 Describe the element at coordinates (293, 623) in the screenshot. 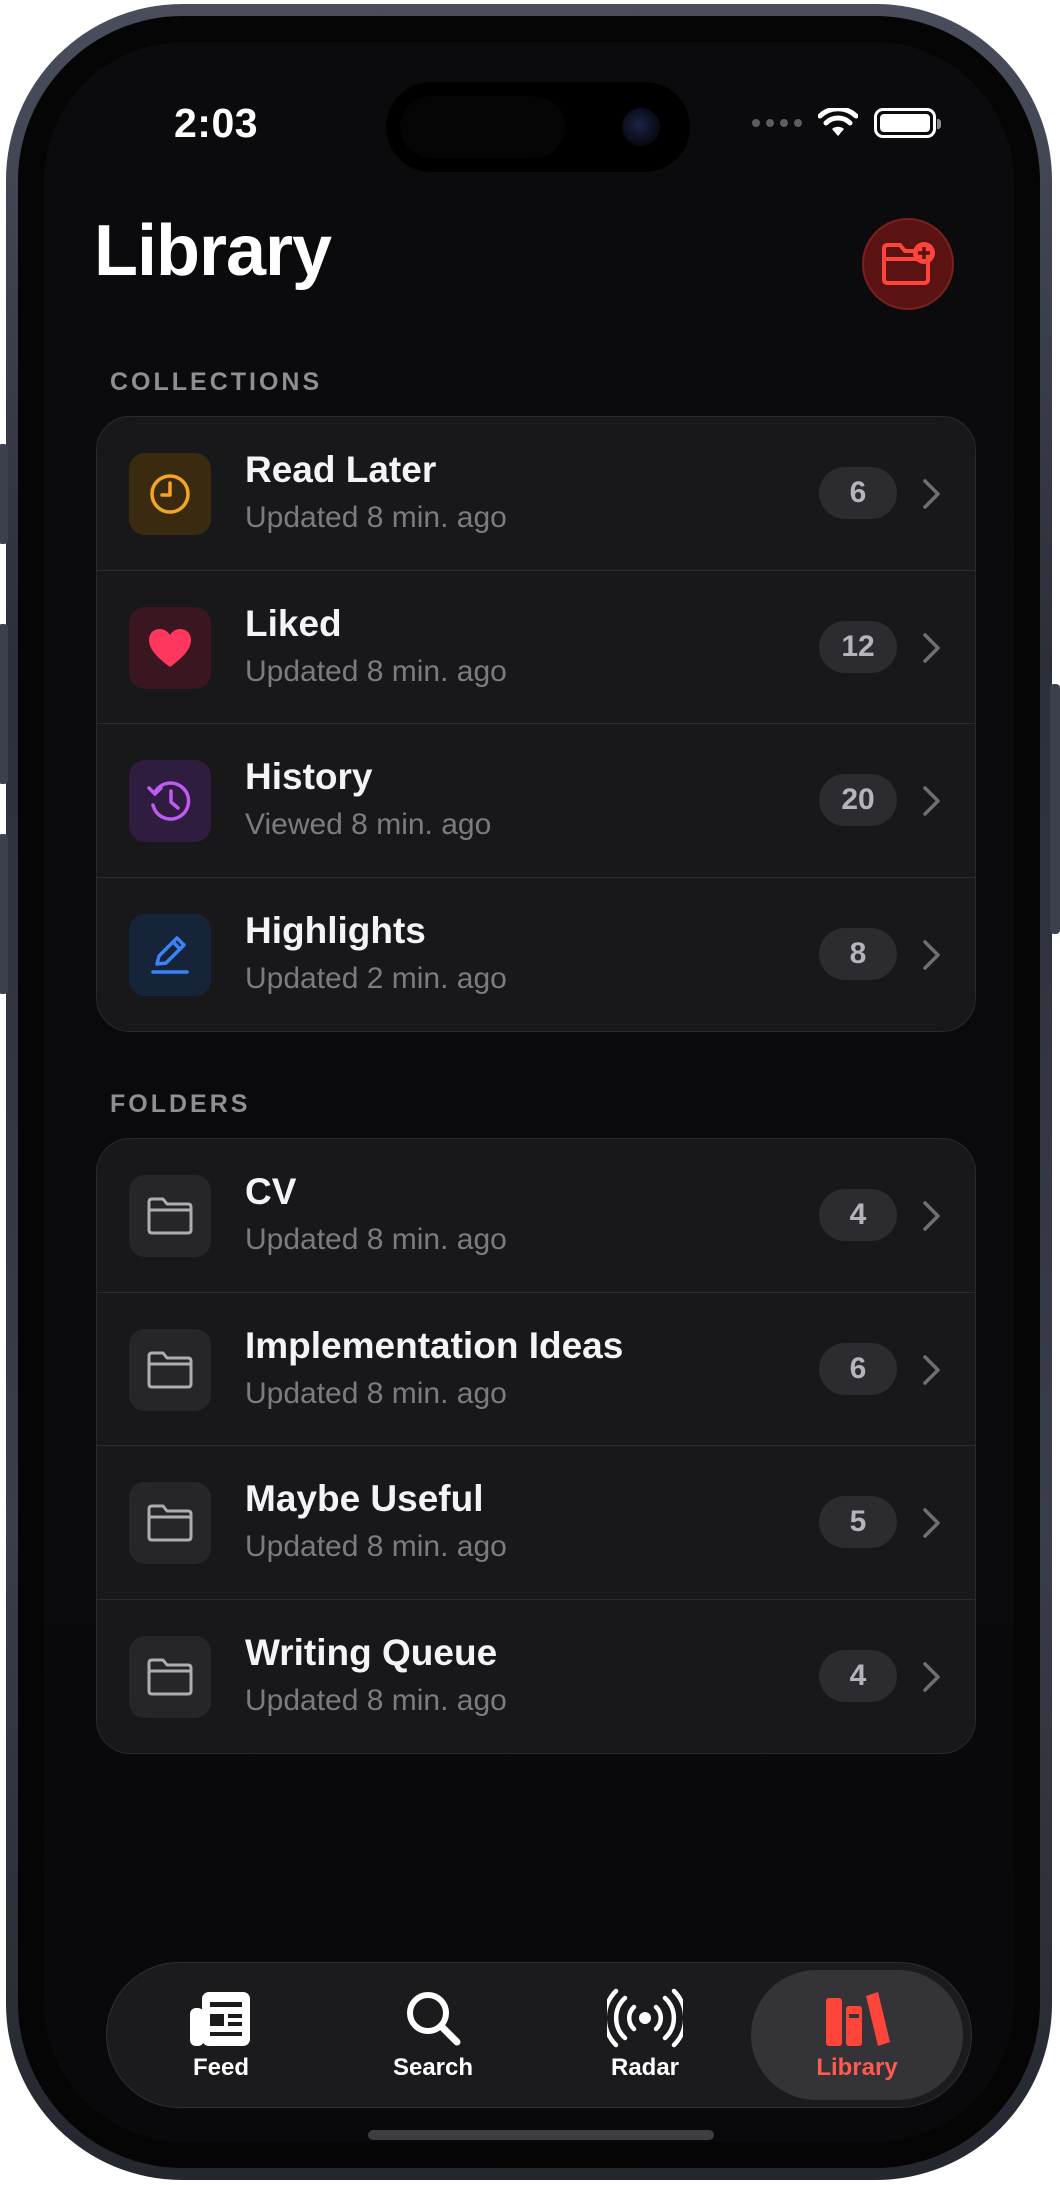

I see `row-title: Liked` at that location.